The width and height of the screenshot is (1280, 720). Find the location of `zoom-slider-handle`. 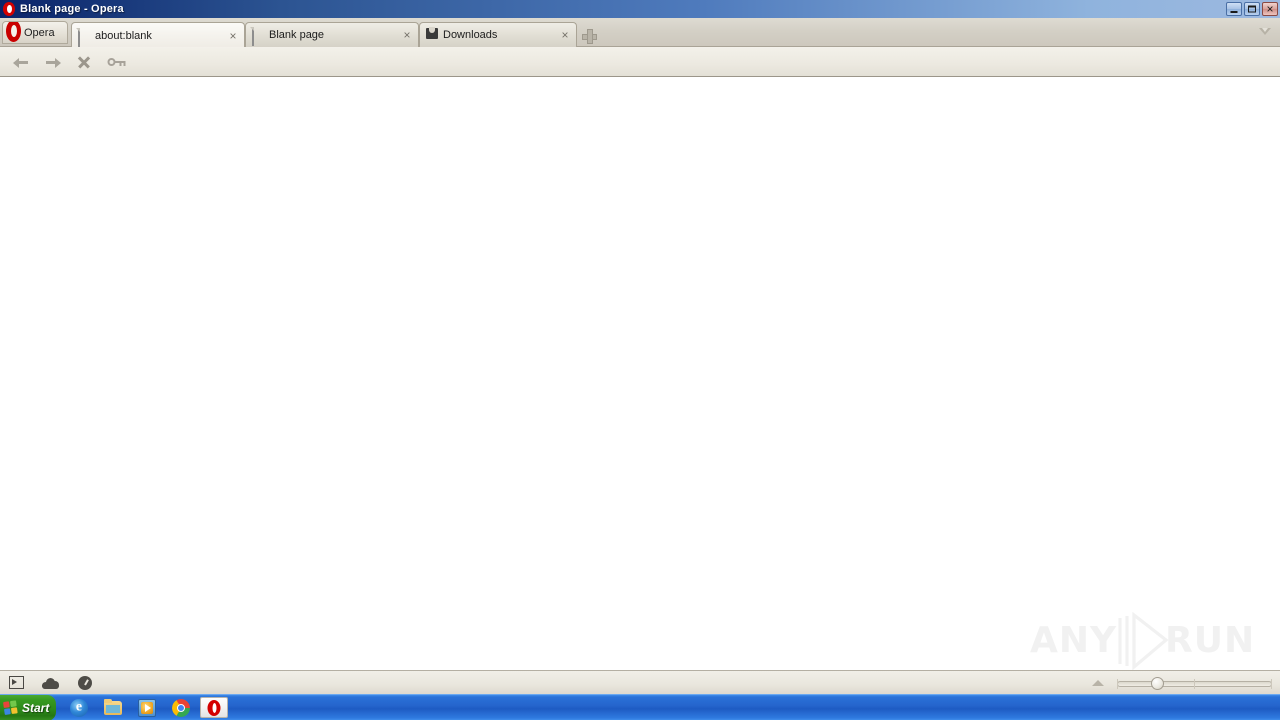

zoom-slider-handle is located at coordinates (1157, 683).